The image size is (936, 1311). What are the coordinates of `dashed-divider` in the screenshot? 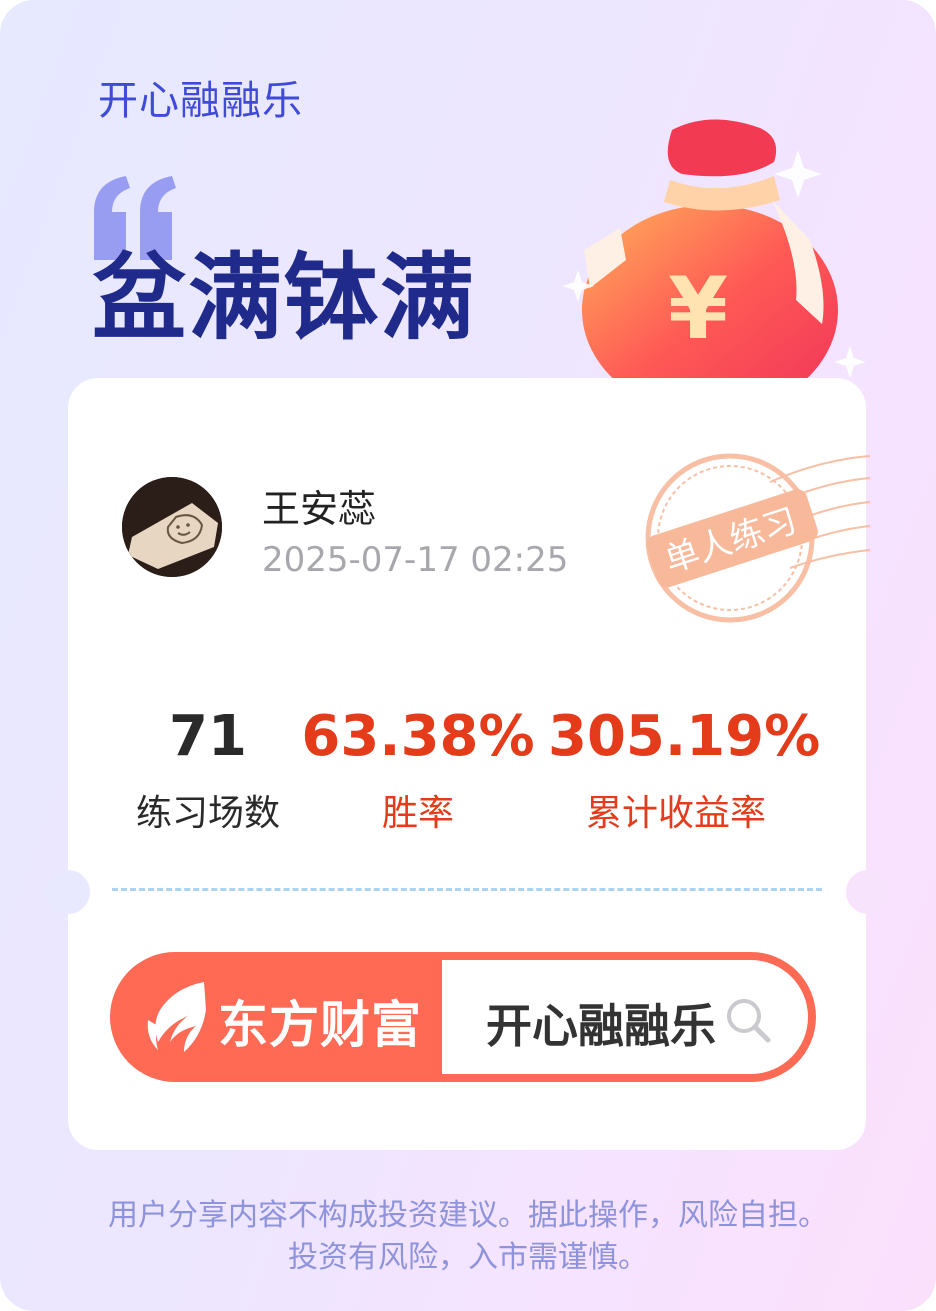 It's located at (467, 889).